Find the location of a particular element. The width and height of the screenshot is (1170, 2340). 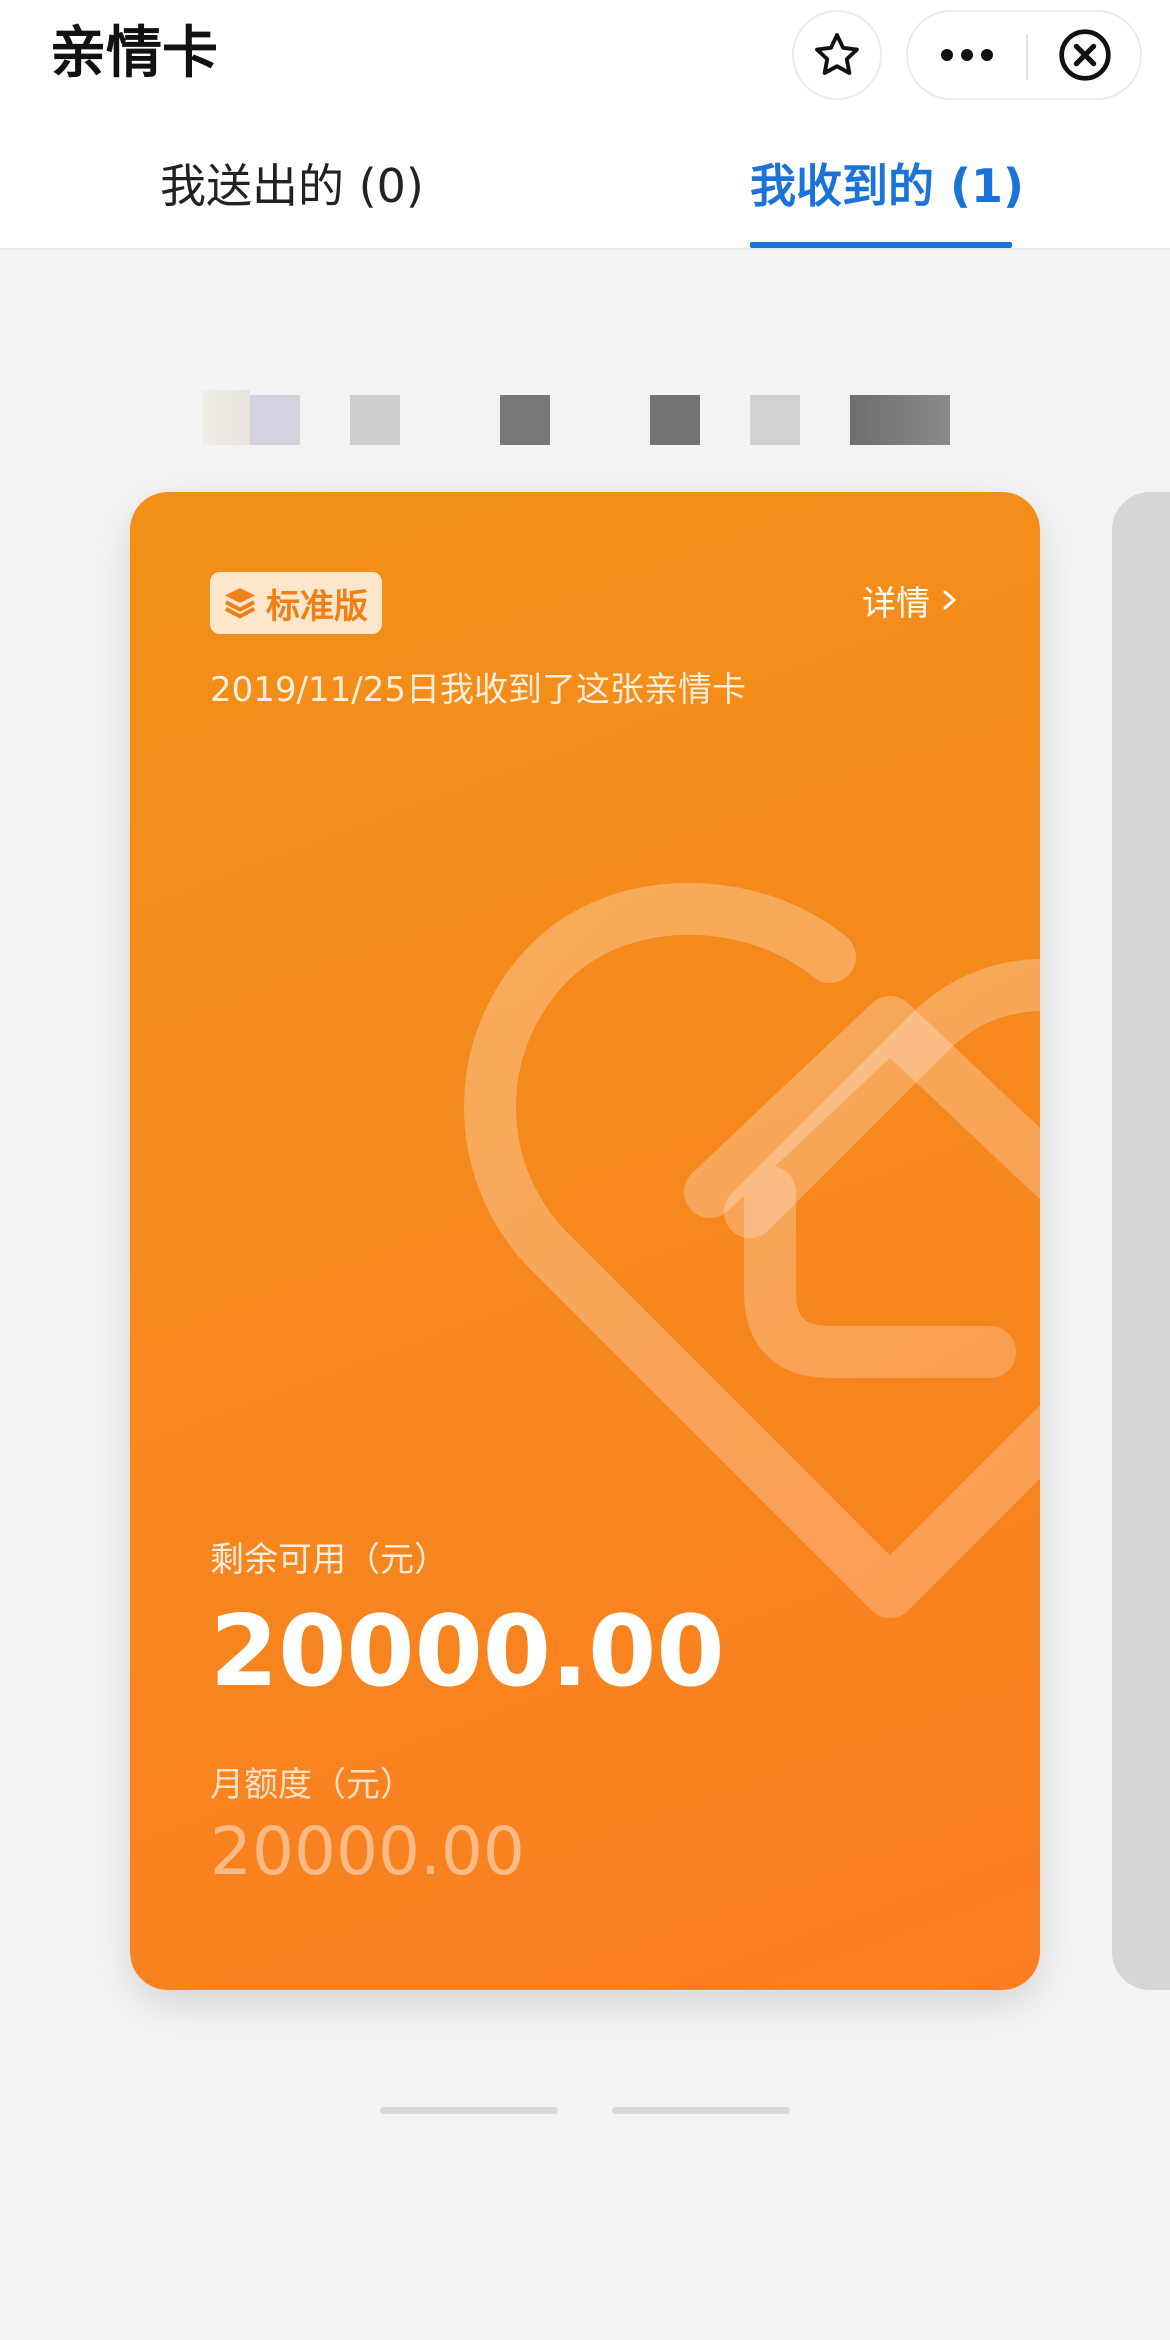

next-card-peek is located at coordinates (1141, 1241).